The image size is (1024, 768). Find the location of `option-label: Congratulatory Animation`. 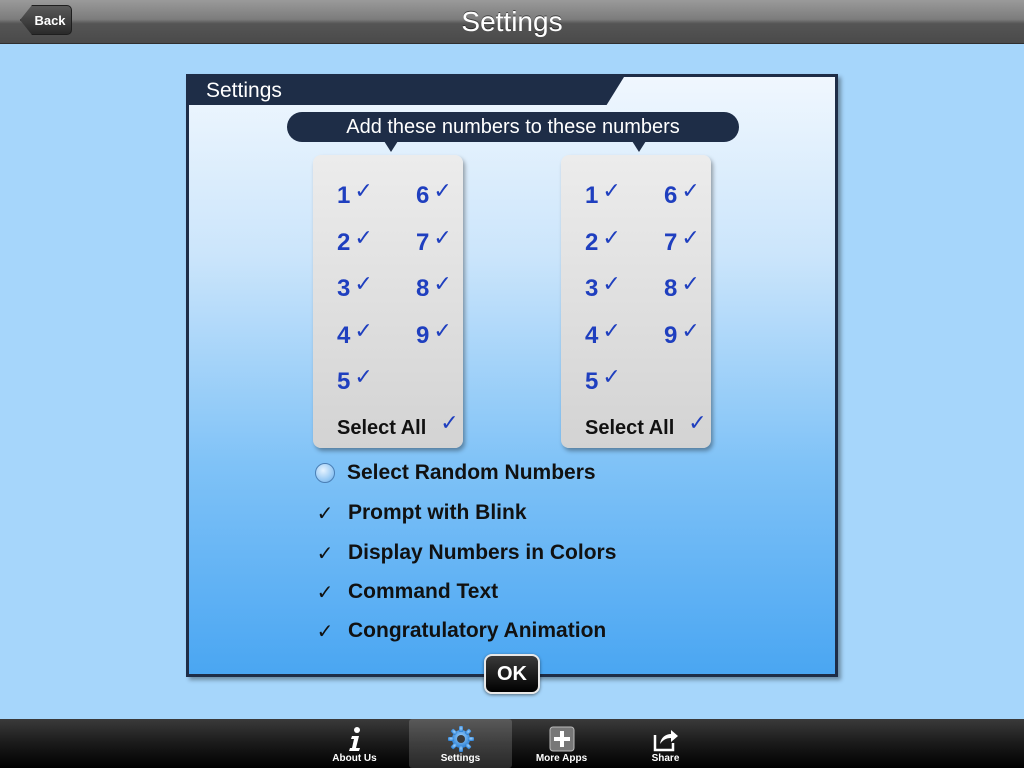

option-label: Congratulatory Animation is located at coordinates (477, 630).